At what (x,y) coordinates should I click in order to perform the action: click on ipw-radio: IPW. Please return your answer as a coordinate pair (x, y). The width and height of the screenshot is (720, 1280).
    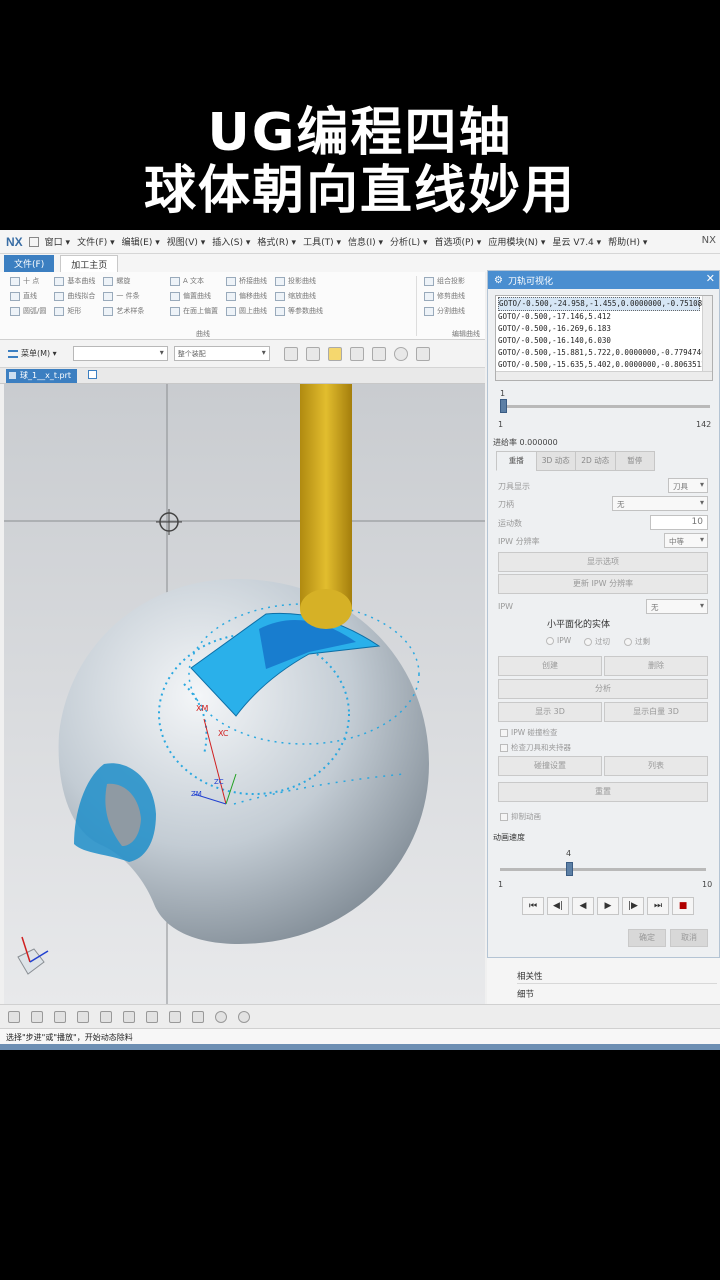
    Looking at the image, I should click on (558, 640).